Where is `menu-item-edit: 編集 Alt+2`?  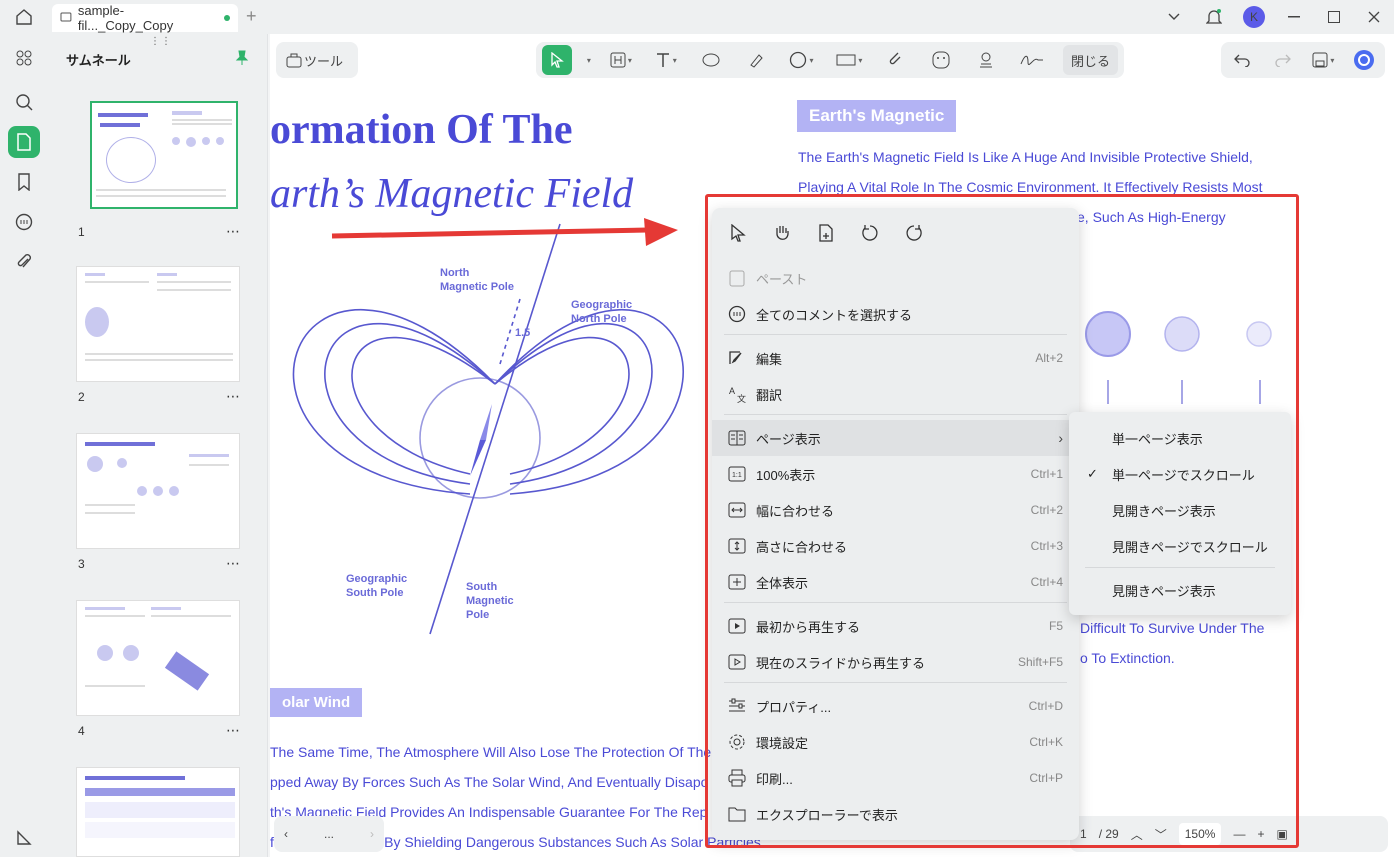 menu-item-edit: 編集 Alt+2 is located at coordinates (895, 358).